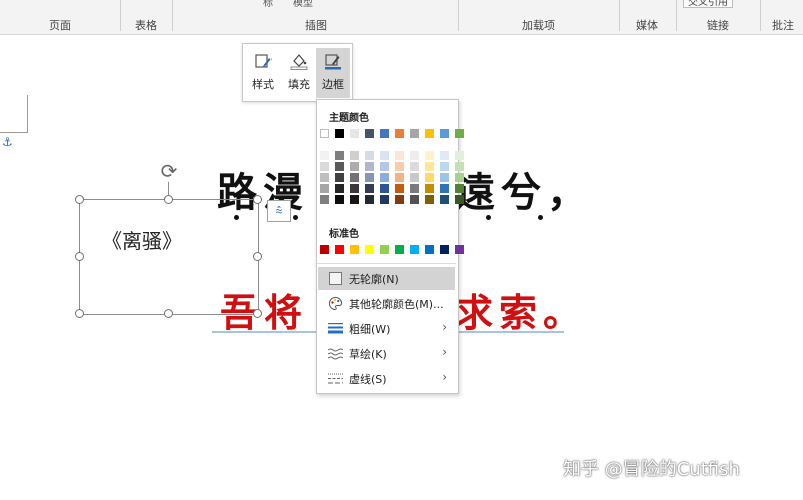 The height and width of the screenshot is (500, 803). What do you see at coordinates (142, 239) in the screenshot?
I see `text-box-content: 《离骚》` at bounding box center [142, 239].